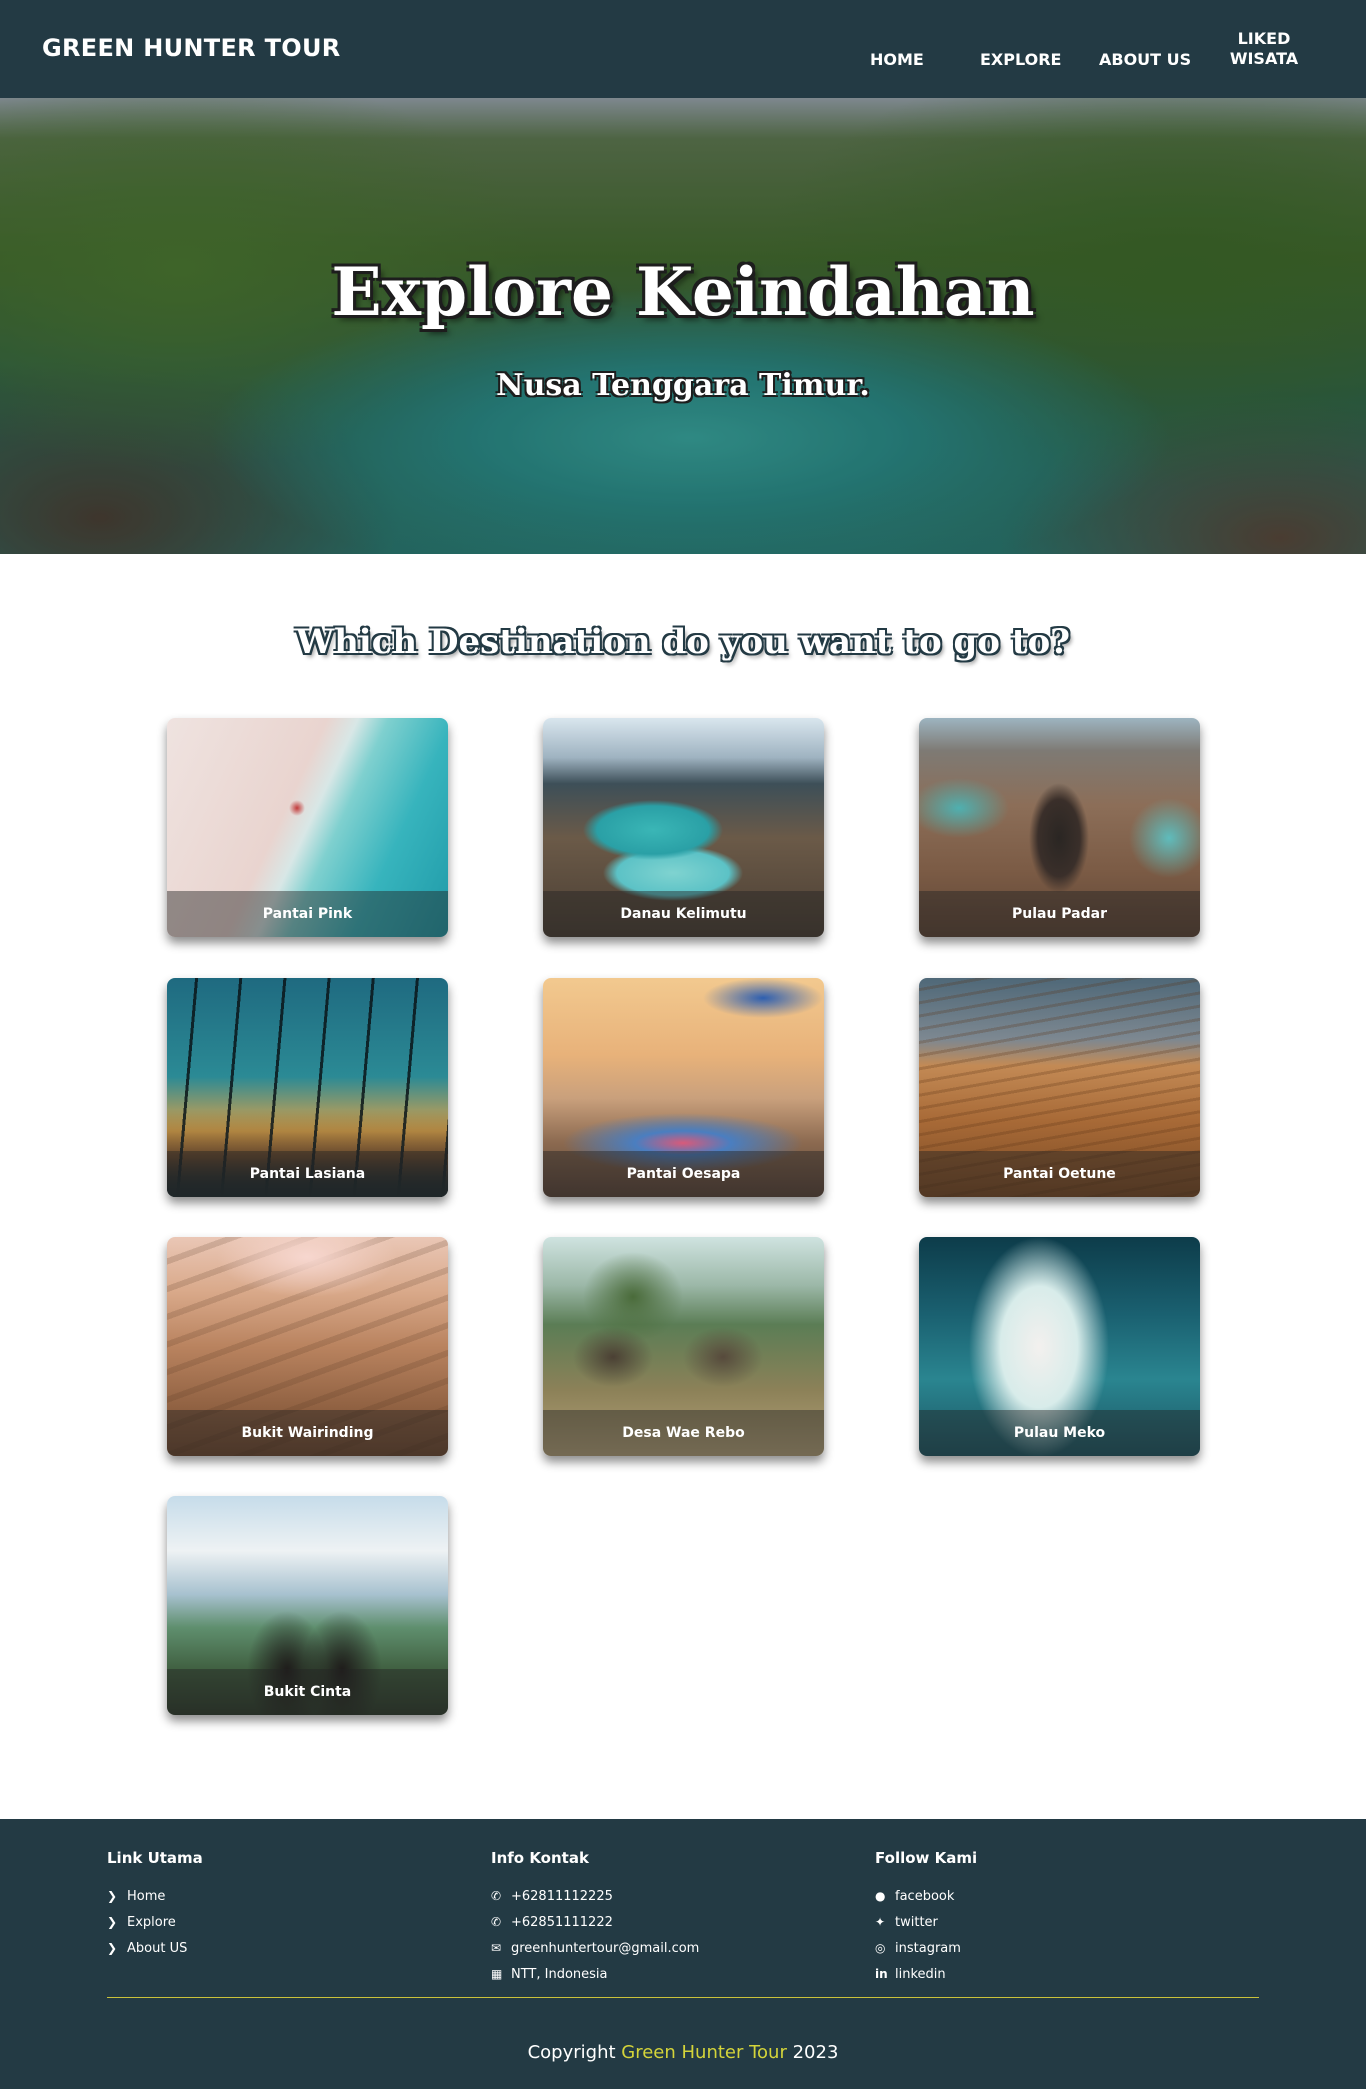 This screenshot has height=2089, width=1366. What do you see at coordinates (704, 2052) in the screenshot?
I see `copyright-brand: Green Hunter Tour` at bounding box center [704, 2052].